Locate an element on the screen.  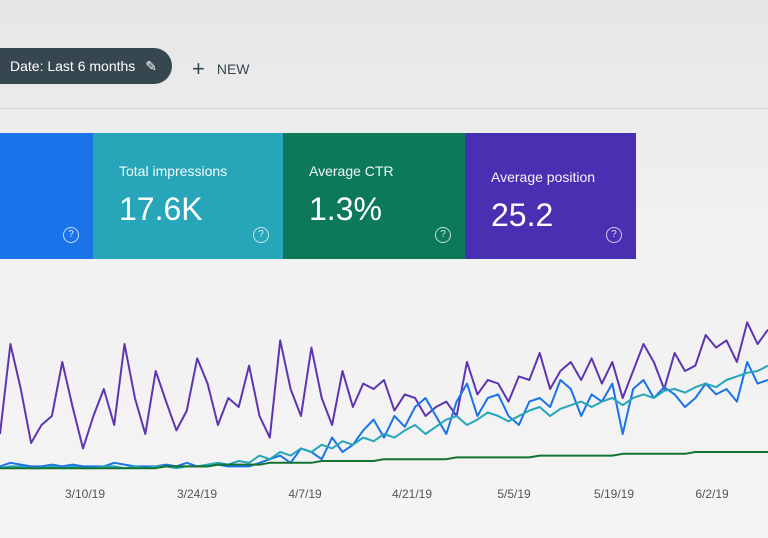
date-filter-chip: Date: Last 6 months ✎ is located at coordinates (86, 66).